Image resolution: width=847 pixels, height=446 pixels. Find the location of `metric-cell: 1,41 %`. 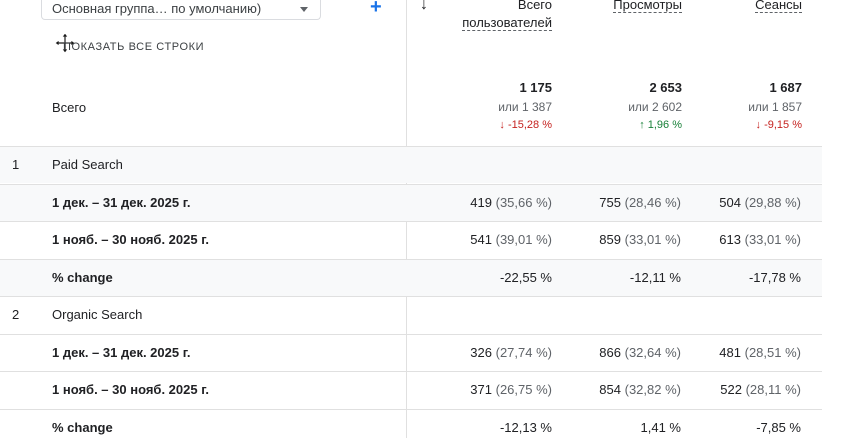

metric-cell: 1,41 % is located at coordinates (661, 427).